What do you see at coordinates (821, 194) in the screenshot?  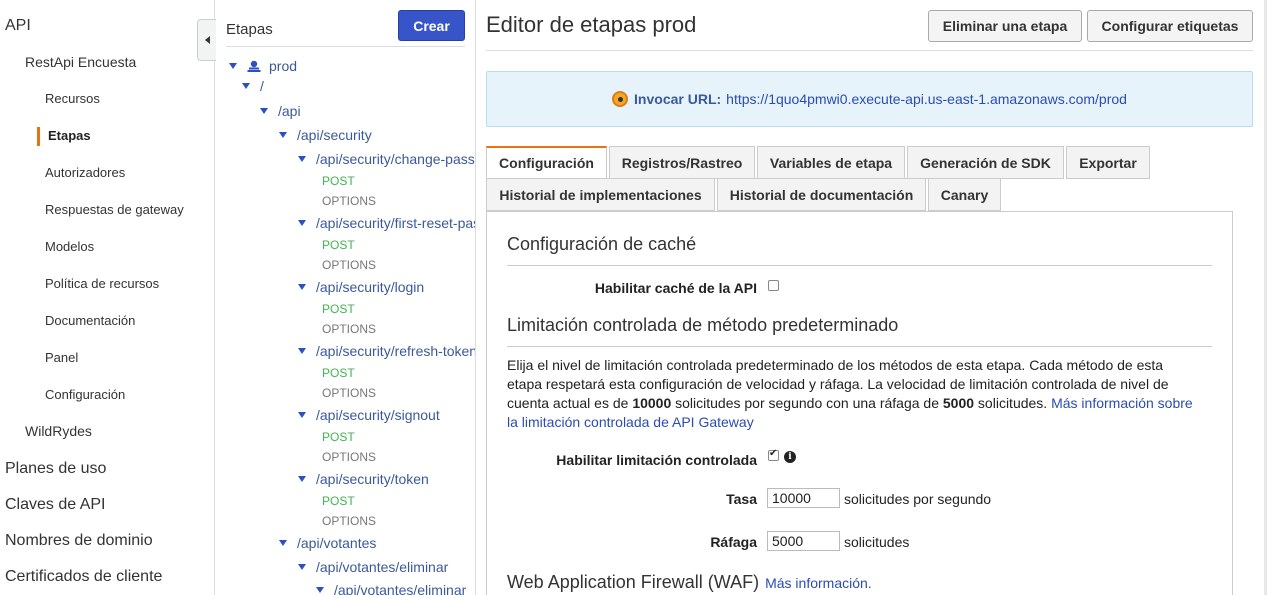 I see `tab-historial-documentacion: Historial de documentación` at bounding box center [821, 194].